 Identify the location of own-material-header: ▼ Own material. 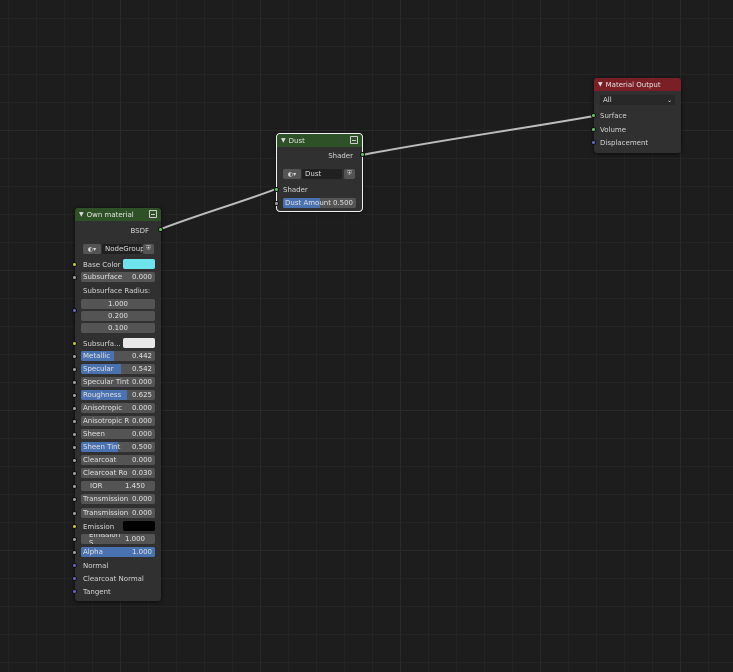
(118, 214).